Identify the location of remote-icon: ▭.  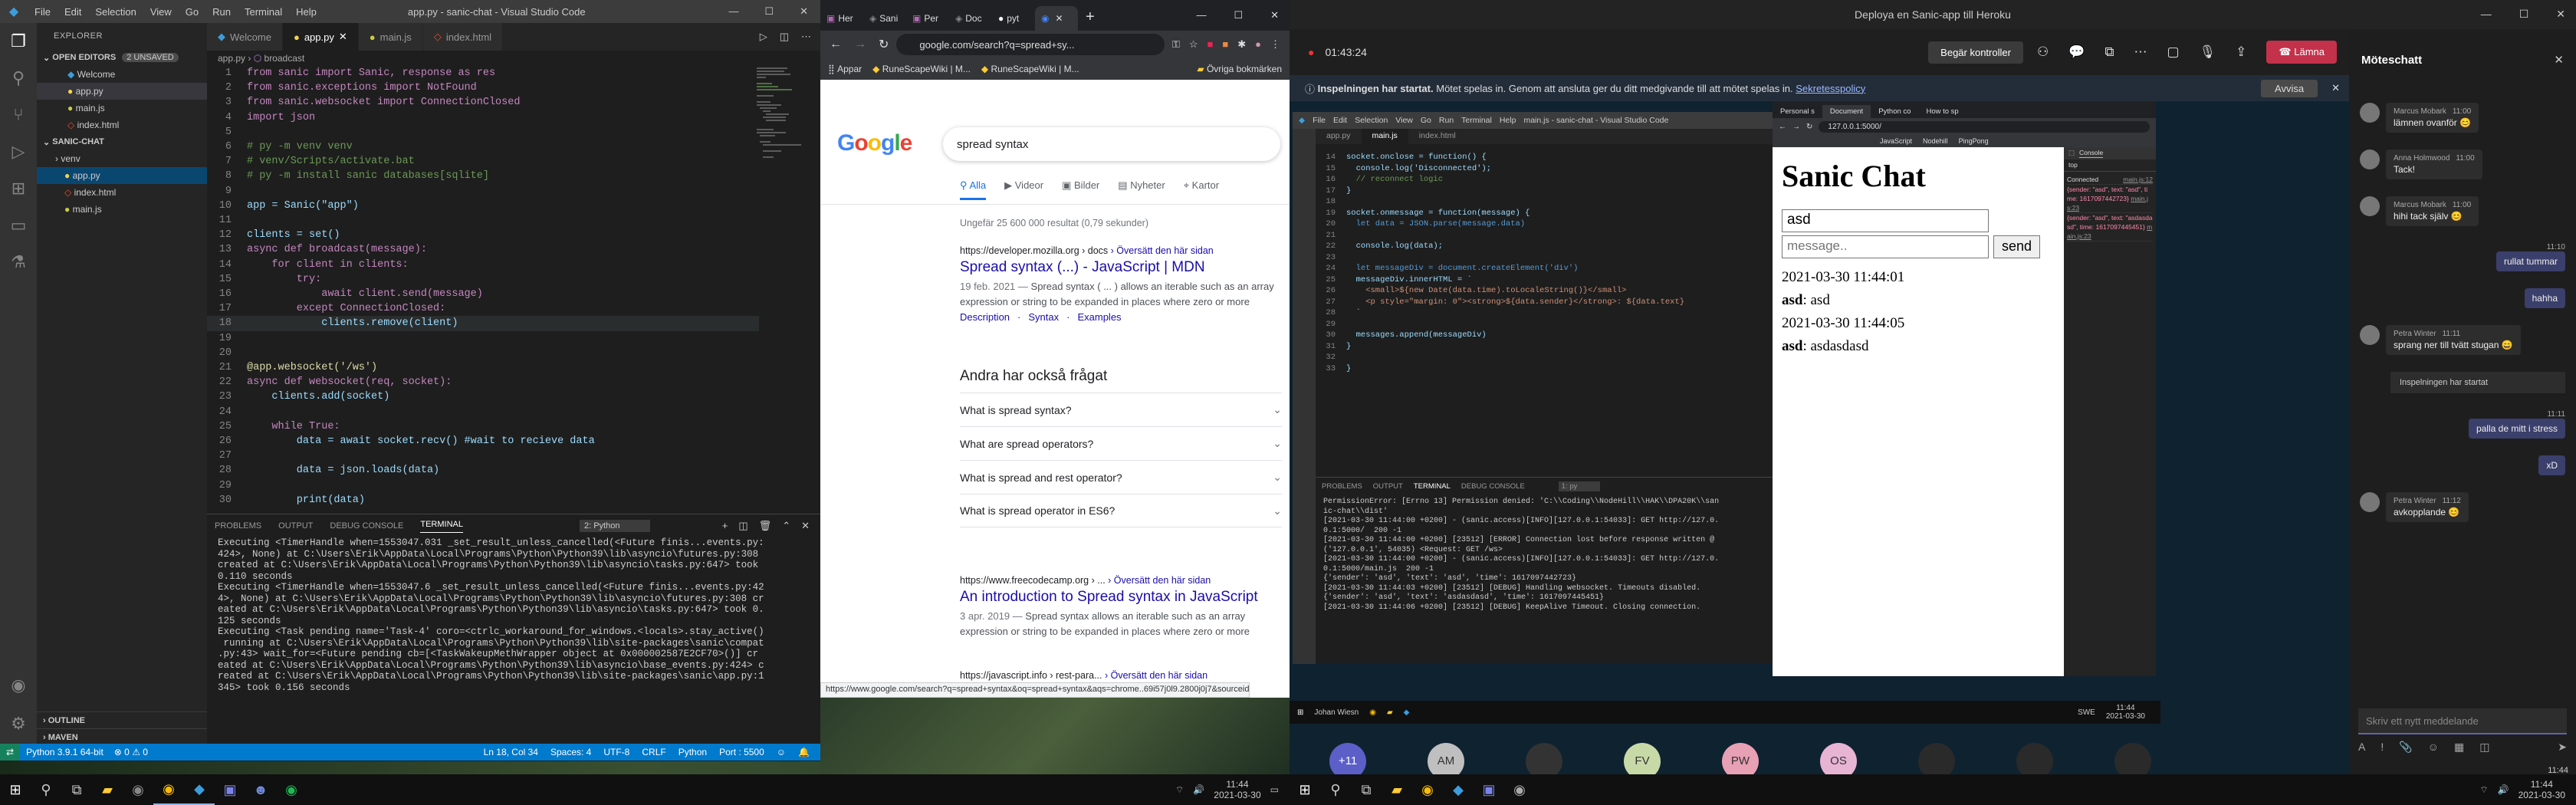
(18, 225).